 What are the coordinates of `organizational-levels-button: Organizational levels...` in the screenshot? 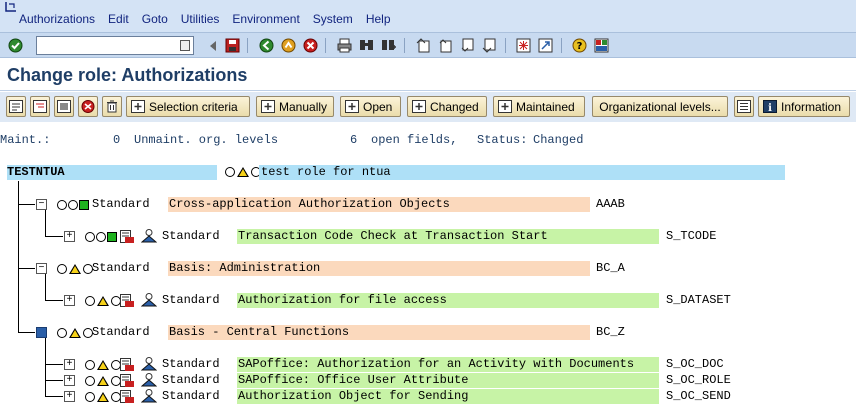 It's located at (660, 106).